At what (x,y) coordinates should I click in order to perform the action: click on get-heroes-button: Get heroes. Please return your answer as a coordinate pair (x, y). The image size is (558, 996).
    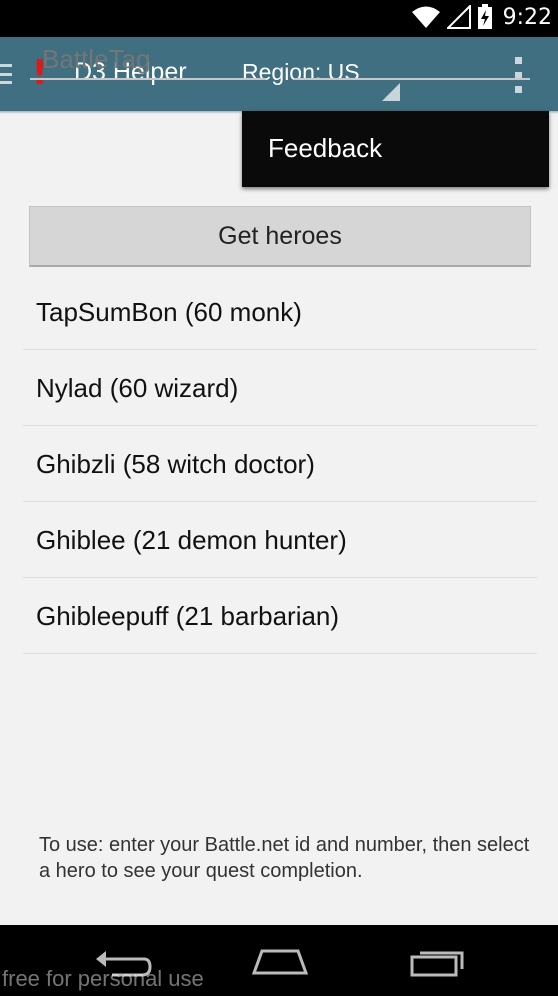
    Looking at the image, I should click on (280, 236).